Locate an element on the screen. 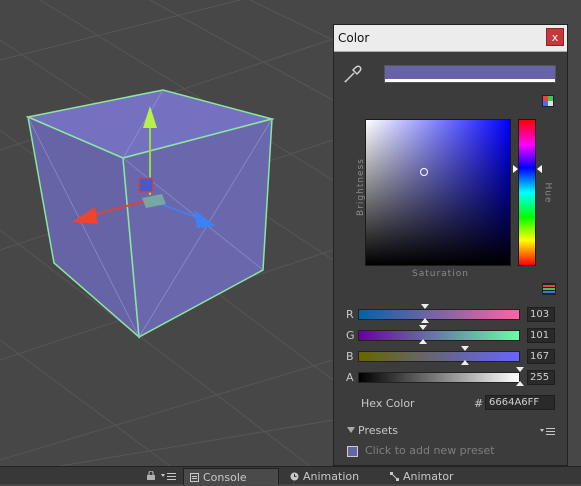 The width and height of the screenshot is (581, 486). channel-label-r: R is located at coordinates (350, 314).